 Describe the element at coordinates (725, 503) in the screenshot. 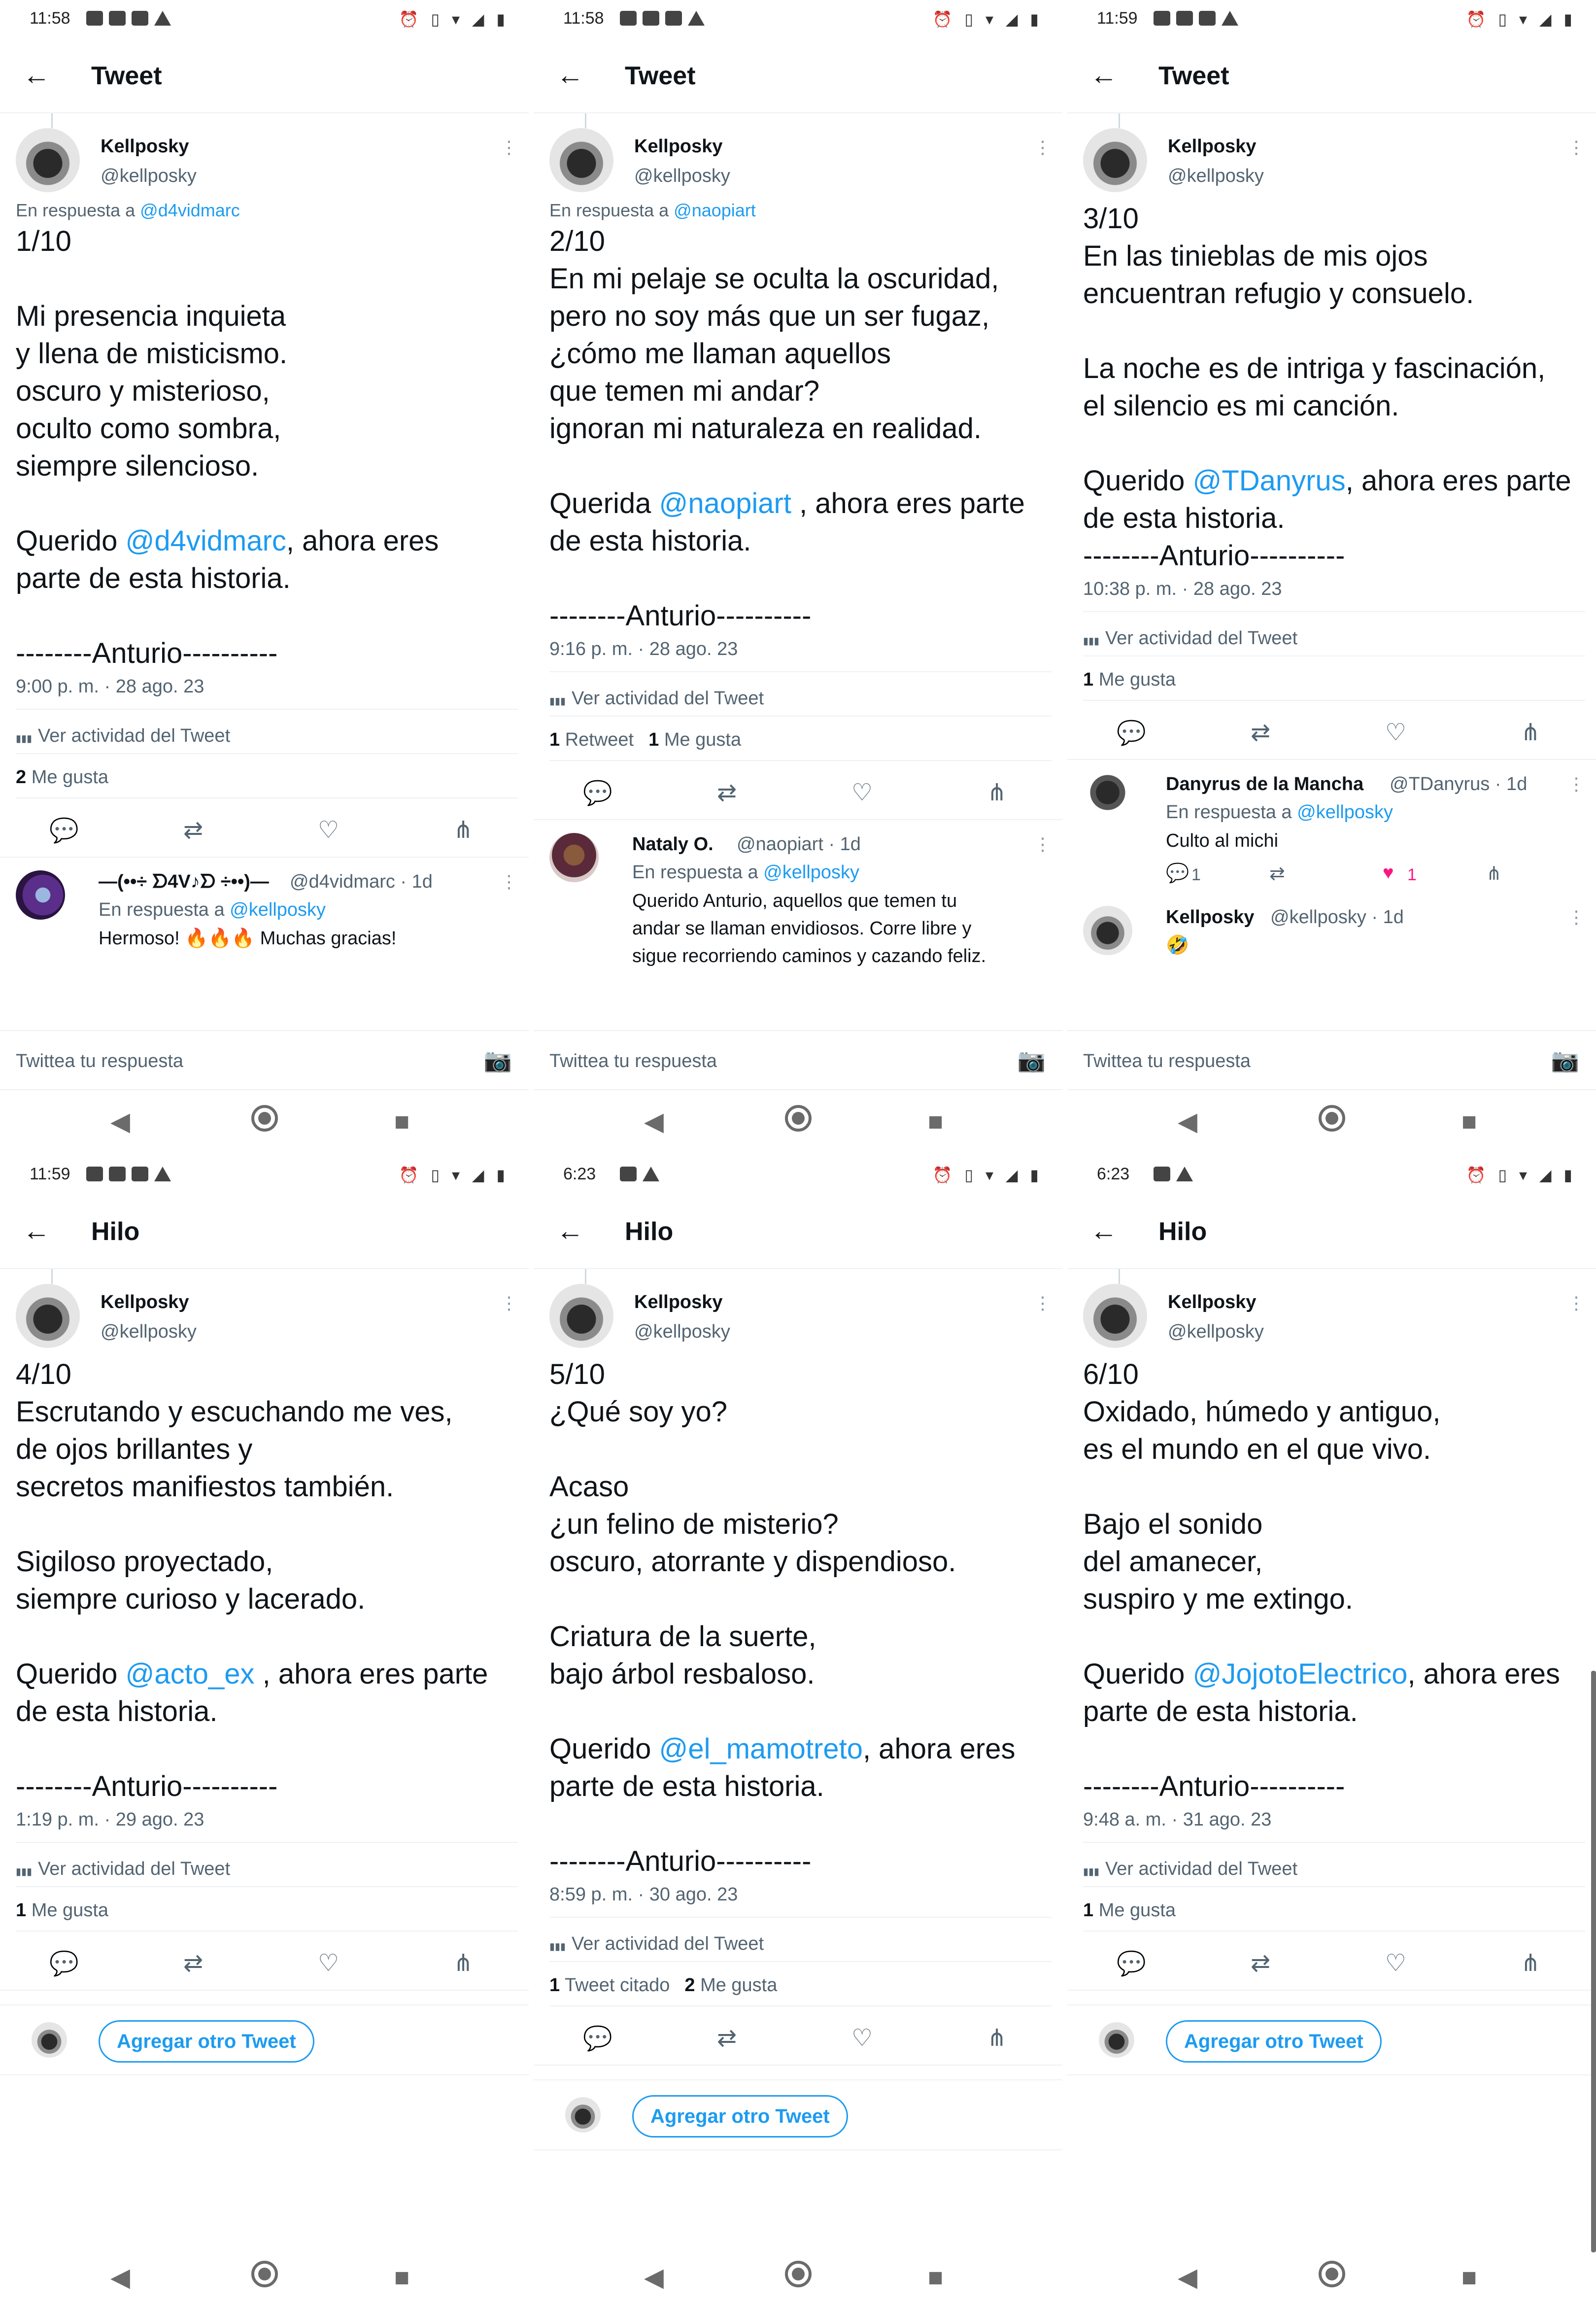

I see `mention-link: @naopiart` at that location.